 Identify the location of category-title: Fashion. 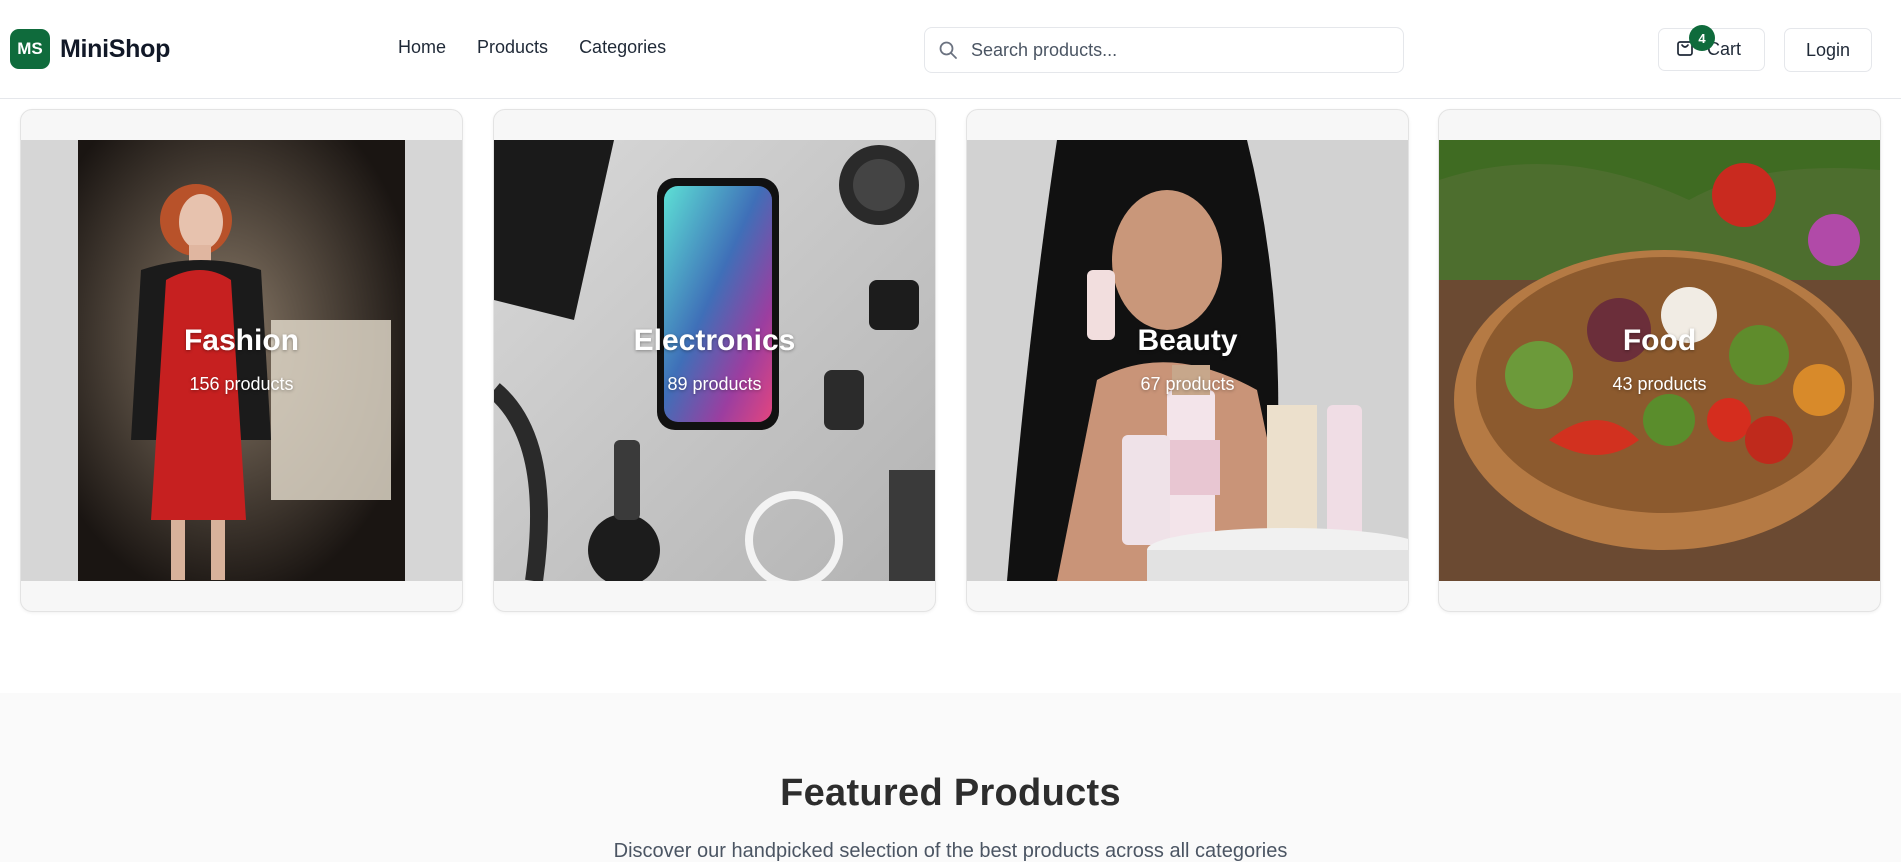
(241, 340).